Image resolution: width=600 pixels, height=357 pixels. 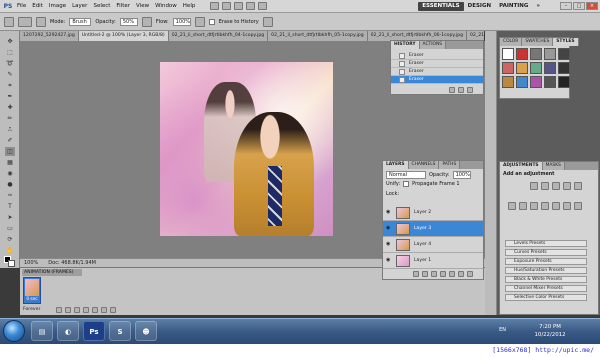 I want to click on color-balance-icon, so click(x=523, y=206).